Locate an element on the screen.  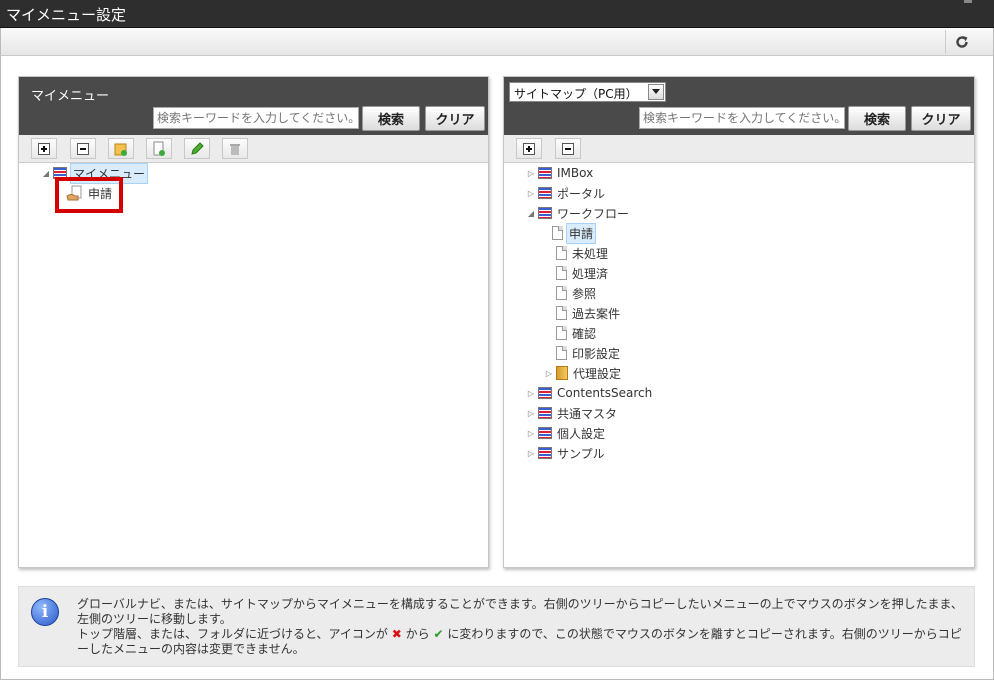
add-item-button is located at coordinates (159, 148).